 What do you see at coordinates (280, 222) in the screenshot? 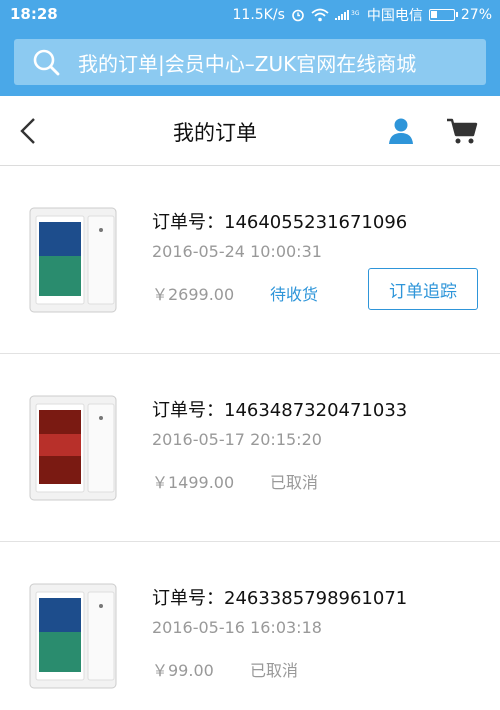
I see `order-number: 订单号：1464055231671096` at bounding box center [280, 222].